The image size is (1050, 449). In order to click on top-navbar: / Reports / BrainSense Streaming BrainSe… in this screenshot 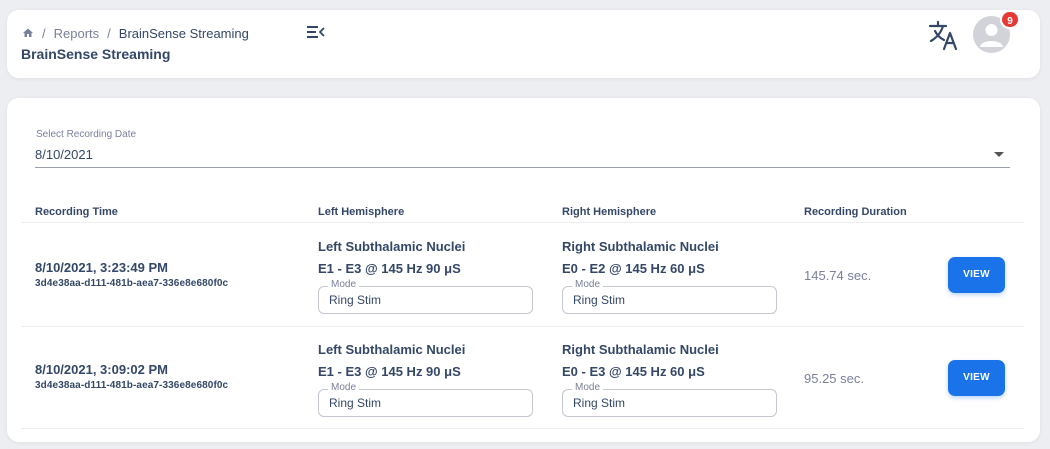, I will do `click(523, 44)`.